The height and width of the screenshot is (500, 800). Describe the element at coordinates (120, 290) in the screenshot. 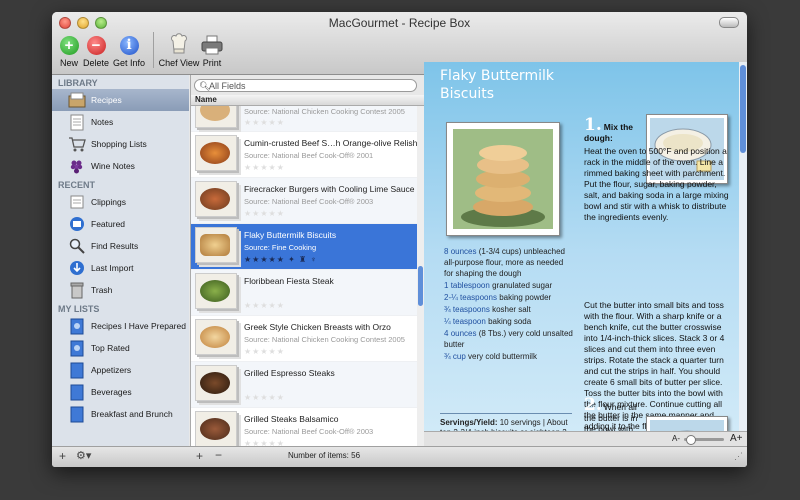

I see `sidebar-item-trash: Trash` at that location.